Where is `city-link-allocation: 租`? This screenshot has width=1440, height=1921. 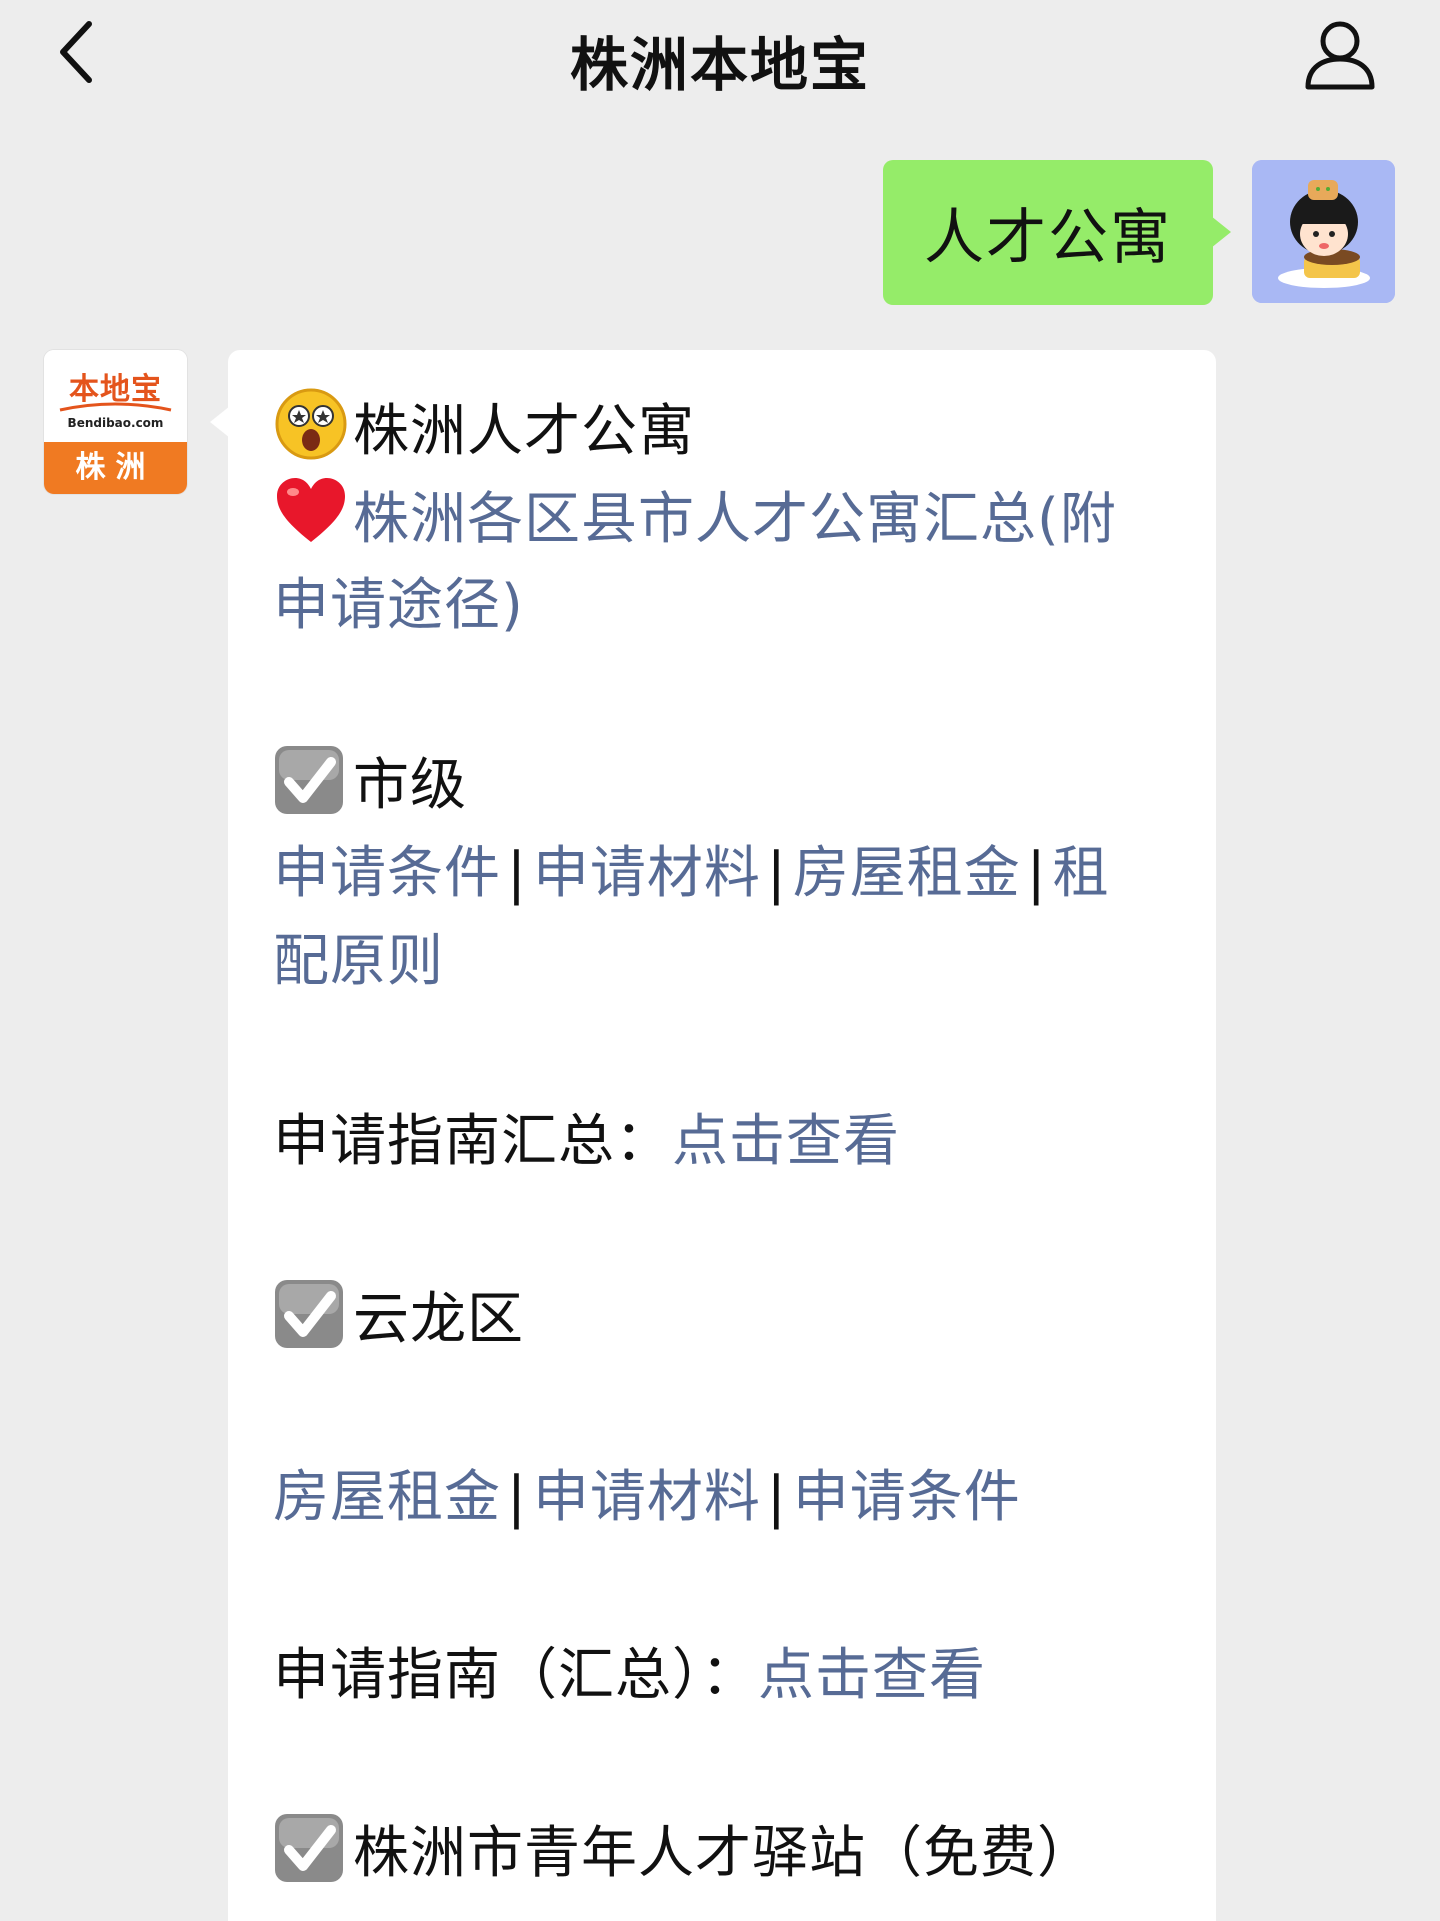 city-link-allocation: 租 is located at coordinates (1081, 873).